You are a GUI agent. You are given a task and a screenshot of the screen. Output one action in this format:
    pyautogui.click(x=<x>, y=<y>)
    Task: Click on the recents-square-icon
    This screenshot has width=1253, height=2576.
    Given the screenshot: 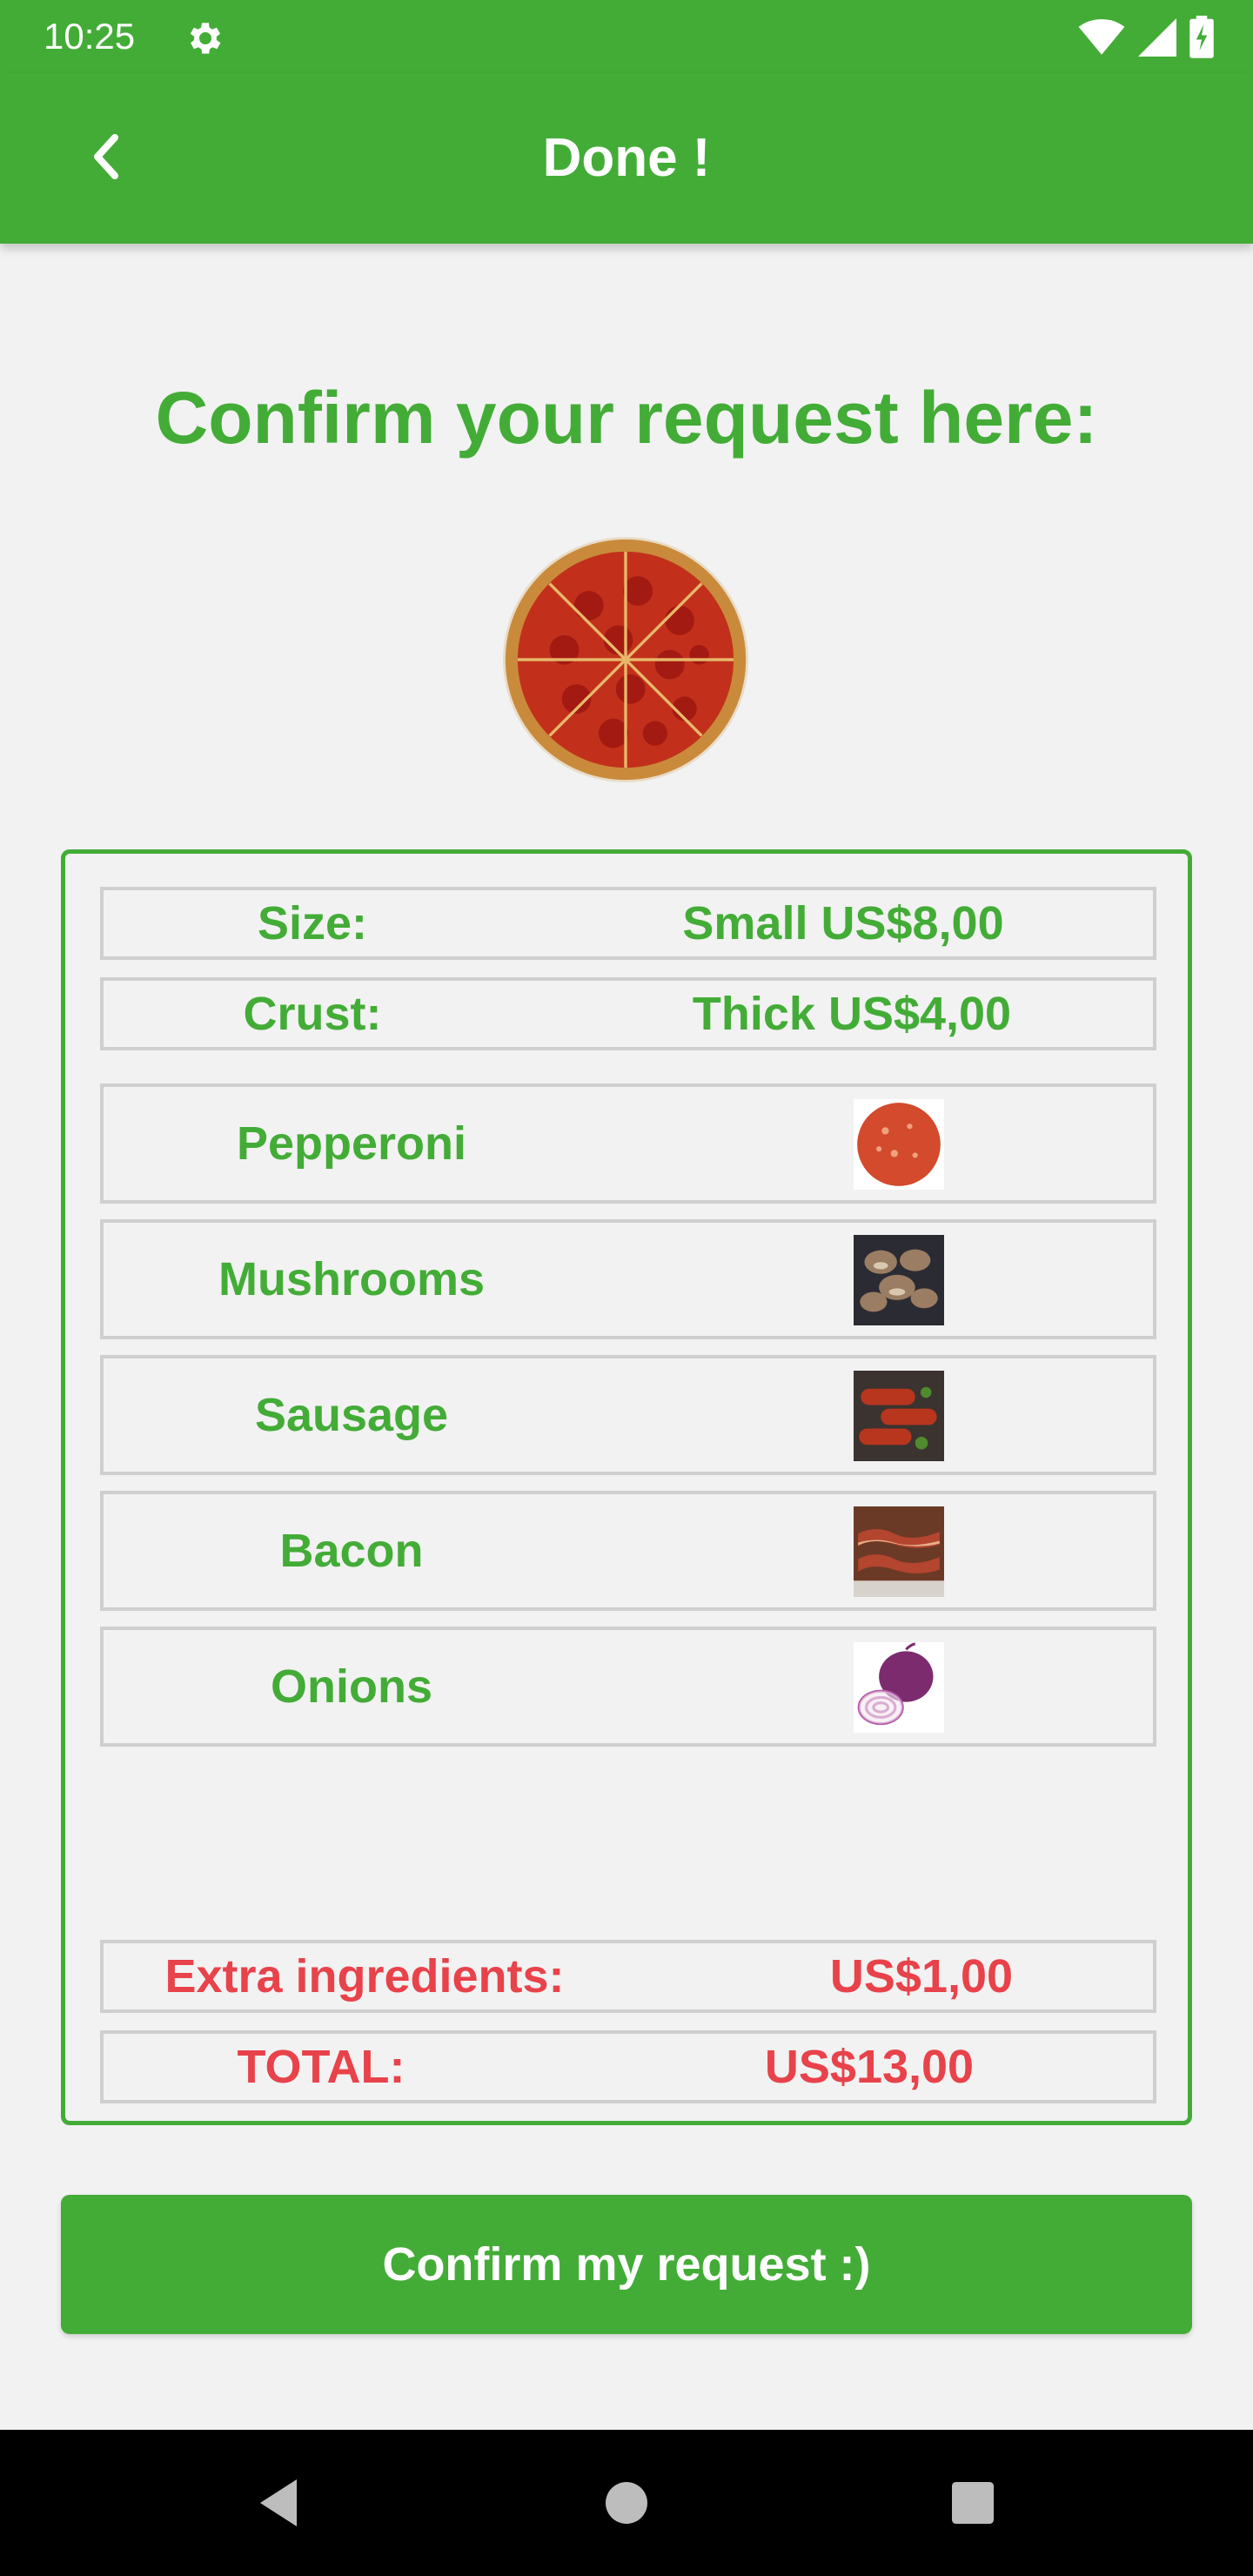 What is the action you would take?
    pyautogui.click(x=972, y=2503)
    